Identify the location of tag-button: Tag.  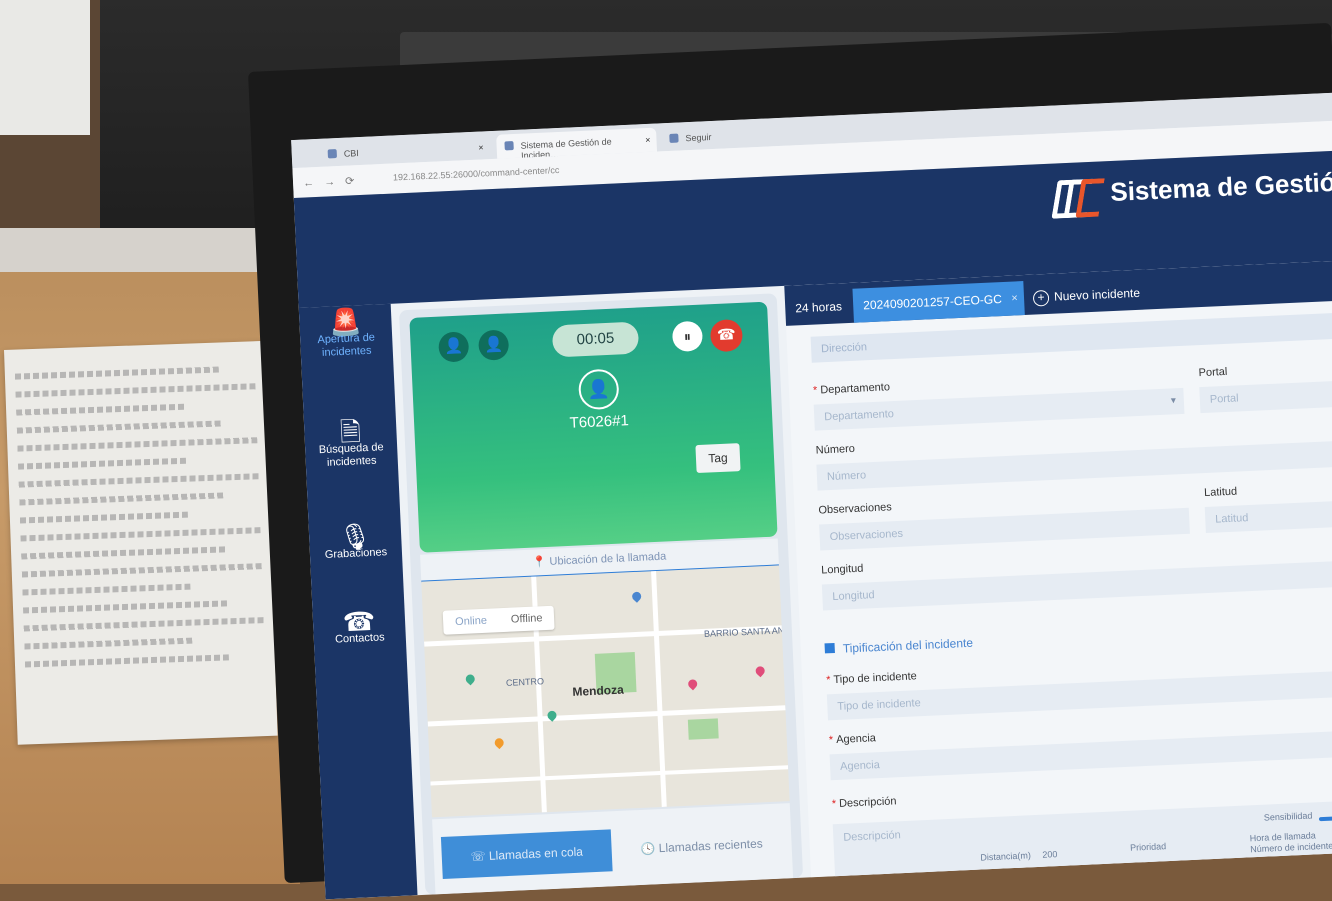
(718, 458).